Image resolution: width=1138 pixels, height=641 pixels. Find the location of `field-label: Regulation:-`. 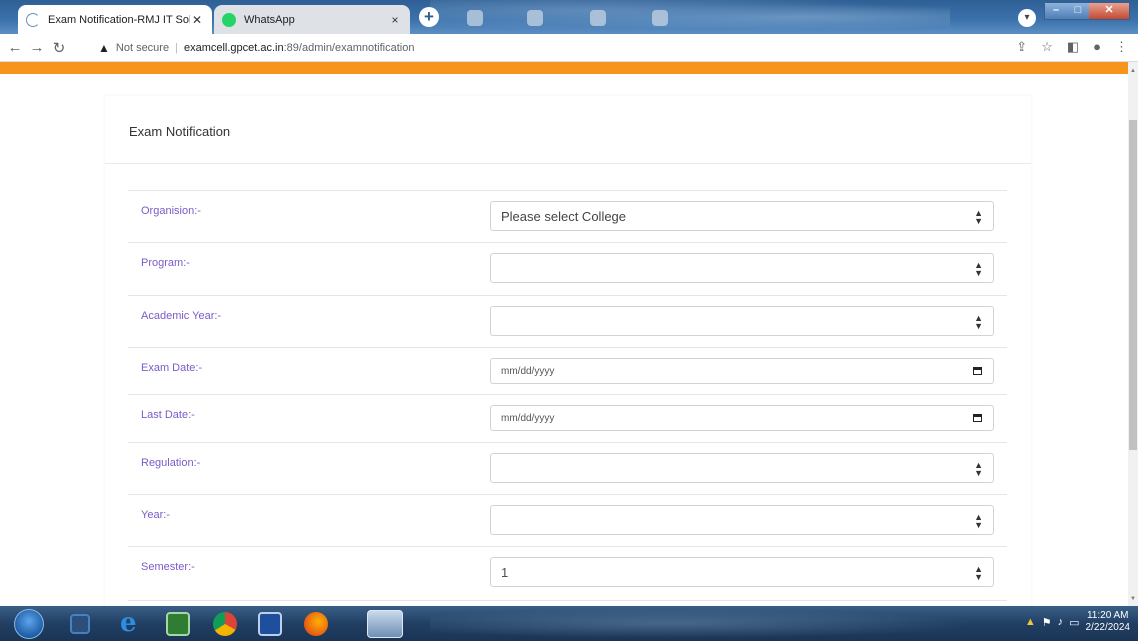

field-label: Regulation:- is located at coordinates (171, 463).